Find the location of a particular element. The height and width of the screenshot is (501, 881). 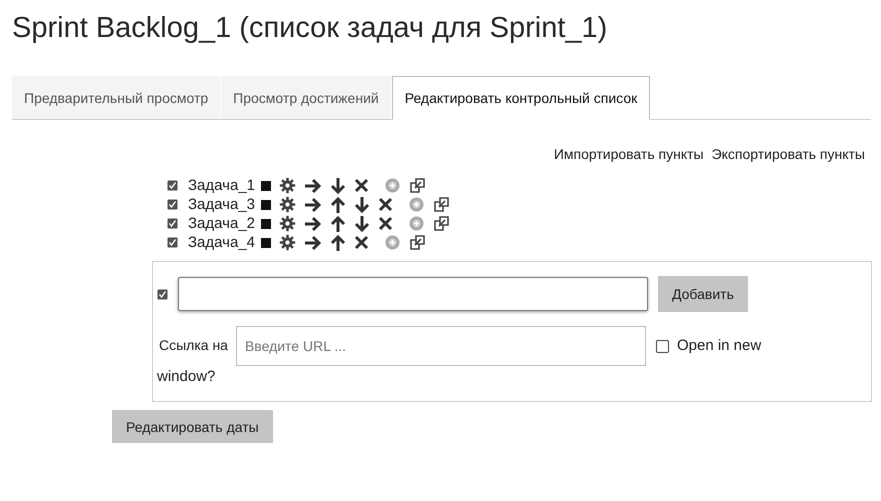

checkbox is located at coordinates (662, 346).